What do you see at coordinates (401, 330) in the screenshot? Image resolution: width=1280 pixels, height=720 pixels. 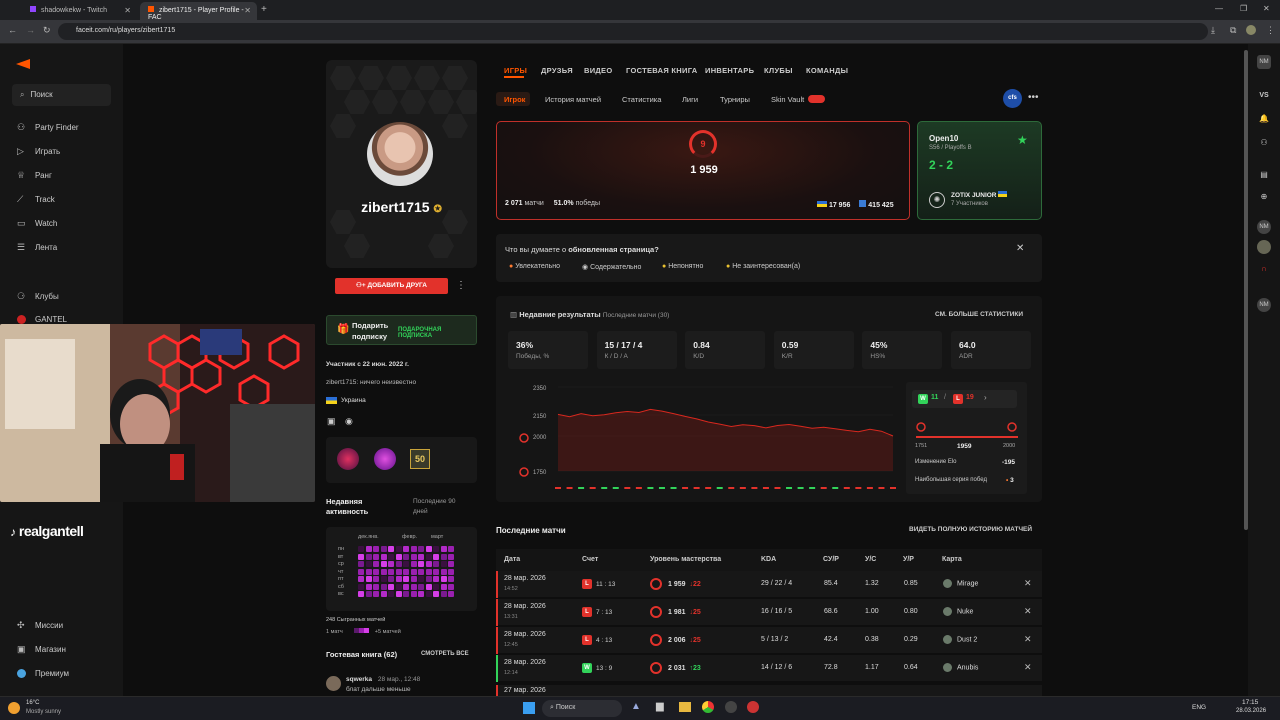 I see `gift-subscription-button: 🎁 Подарить подписку ПОДАРОЧНАЯ ПОДПИСКА` at bounding box center [401, 330].